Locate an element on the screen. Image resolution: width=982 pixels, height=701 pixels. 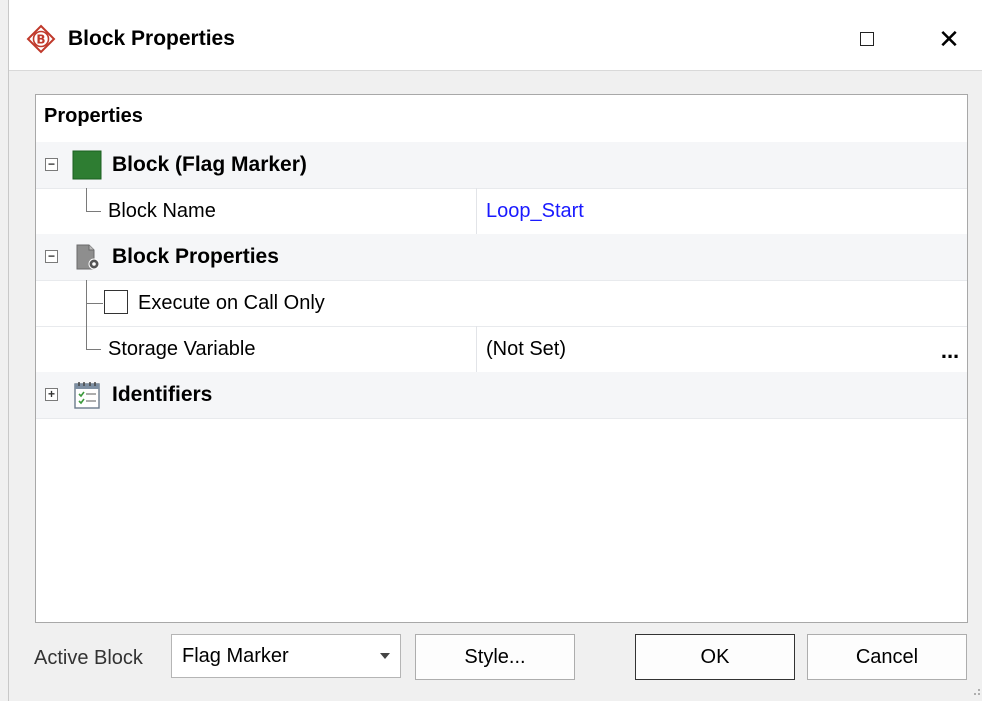
execute-on-call-only-checkbox is located at coordinates (116, 302).